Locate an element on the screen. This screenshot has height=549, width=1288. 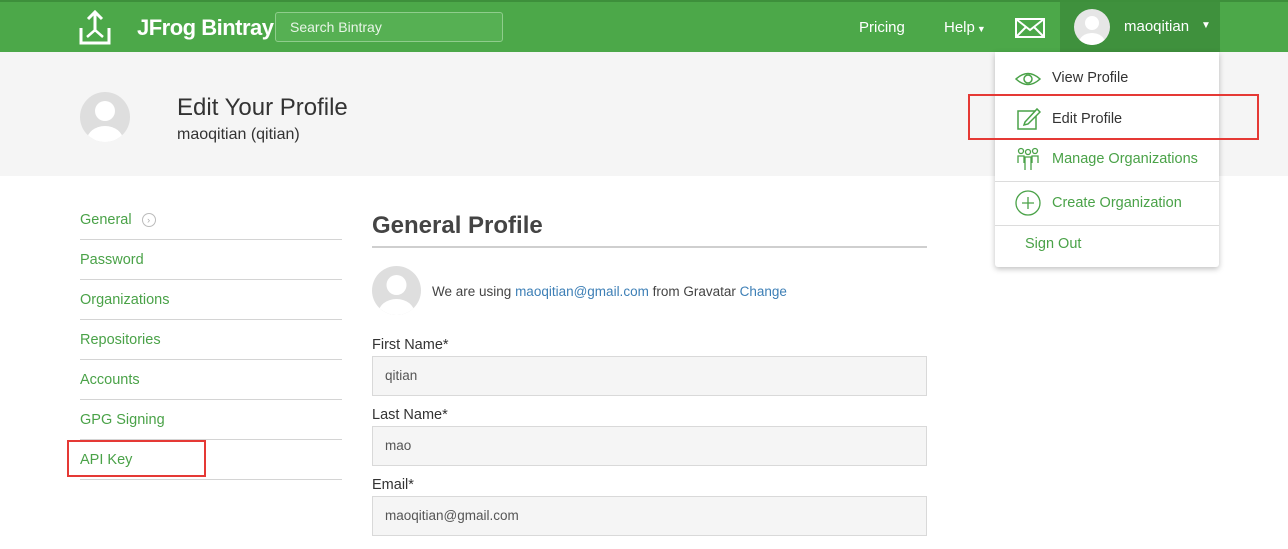
sidebar-item-label: Repositories is located at coordinates (120, 340).